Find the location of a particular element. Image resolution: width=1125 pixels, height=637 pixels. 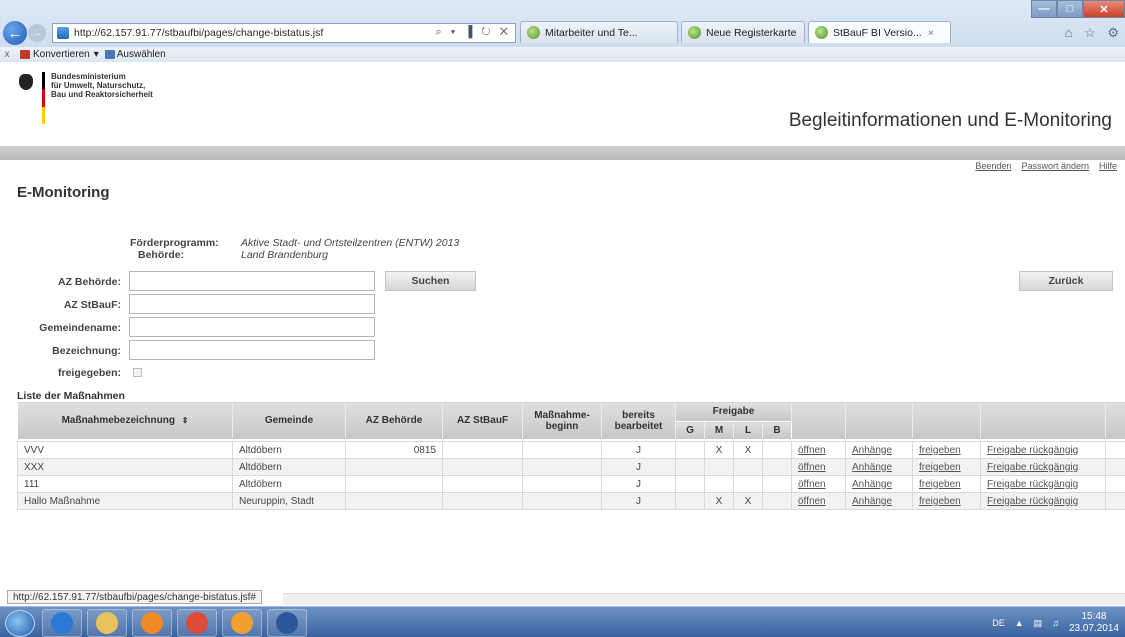

freigegeben-checkbox is located at coordinates (137, 372).